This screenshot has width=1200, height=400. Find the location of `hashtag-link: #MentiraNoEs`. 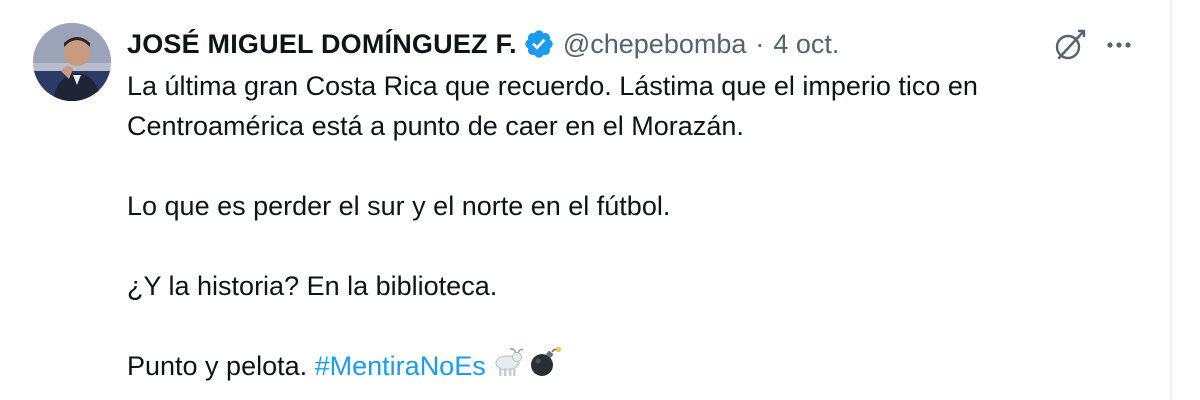

hashtag-link: #MentiraNoEs is located at coordinates (400, 366).